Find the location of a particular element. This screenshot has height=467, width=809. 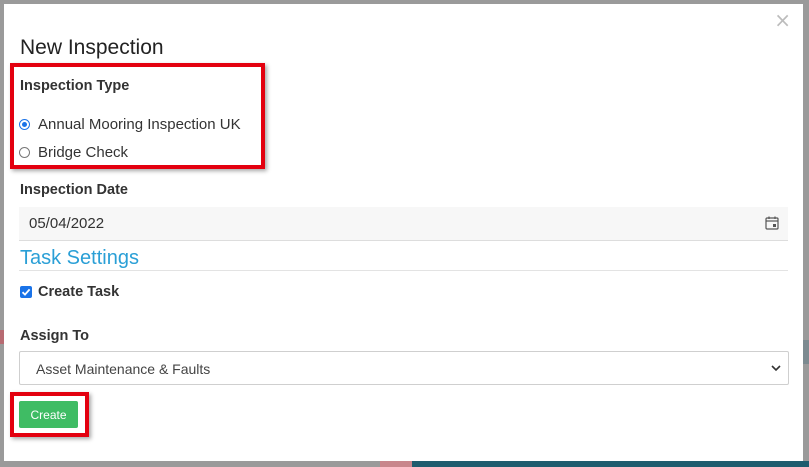

annotation-highlight-create-button is located at coordinates (49, 414).